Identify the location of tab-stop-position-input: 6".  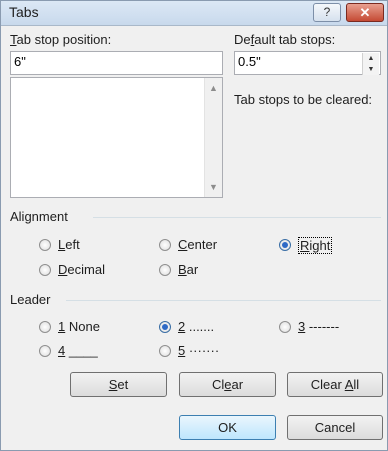
(116, 63).